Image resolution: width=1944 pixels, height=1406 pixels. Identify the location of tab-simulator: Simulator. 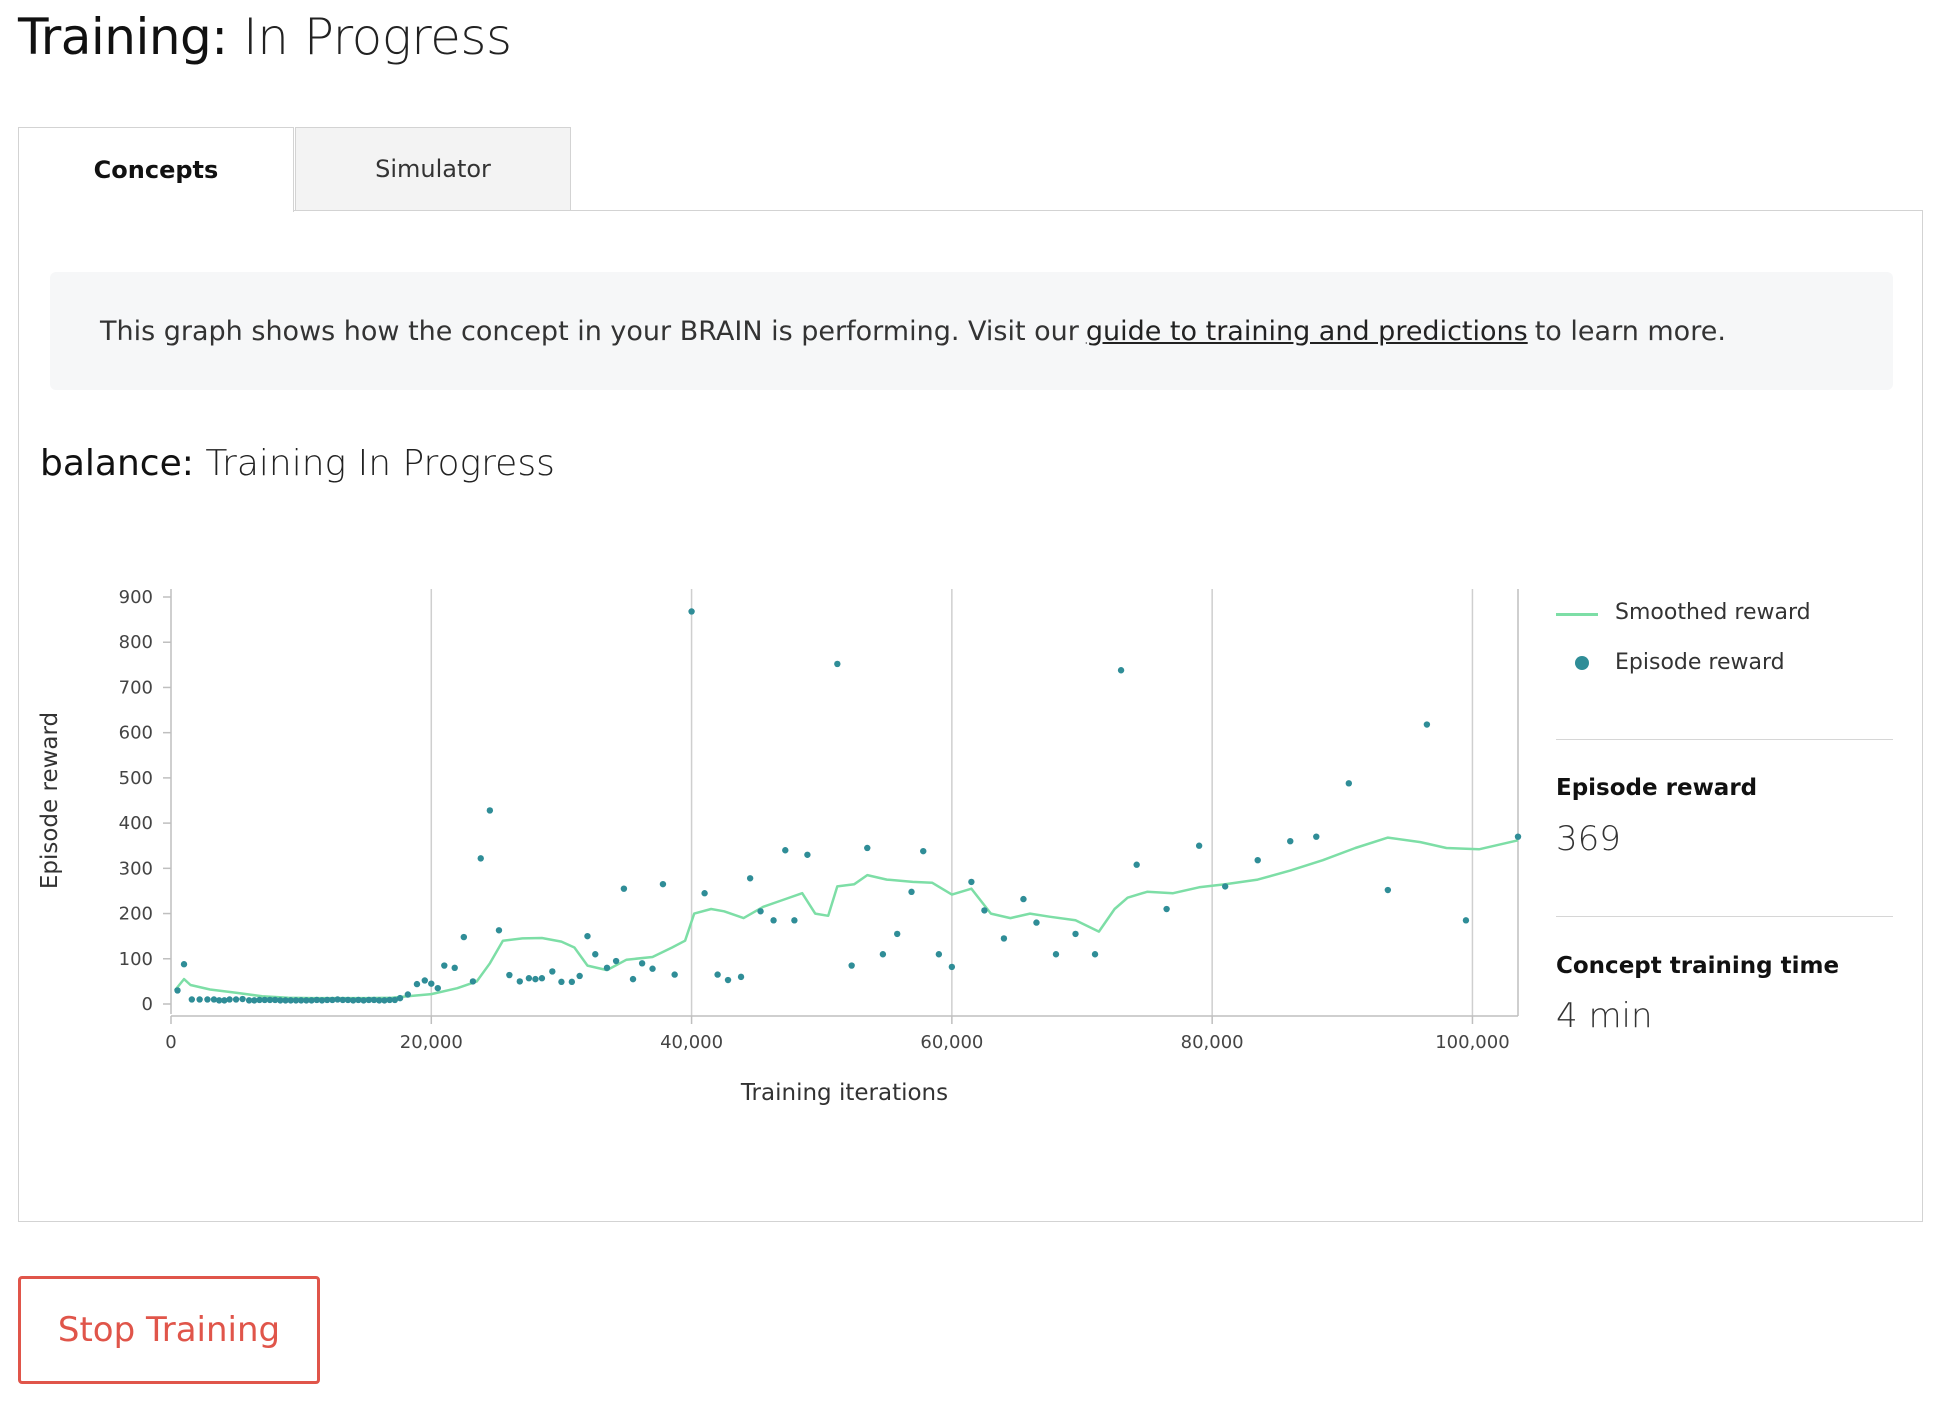
(433, 169).